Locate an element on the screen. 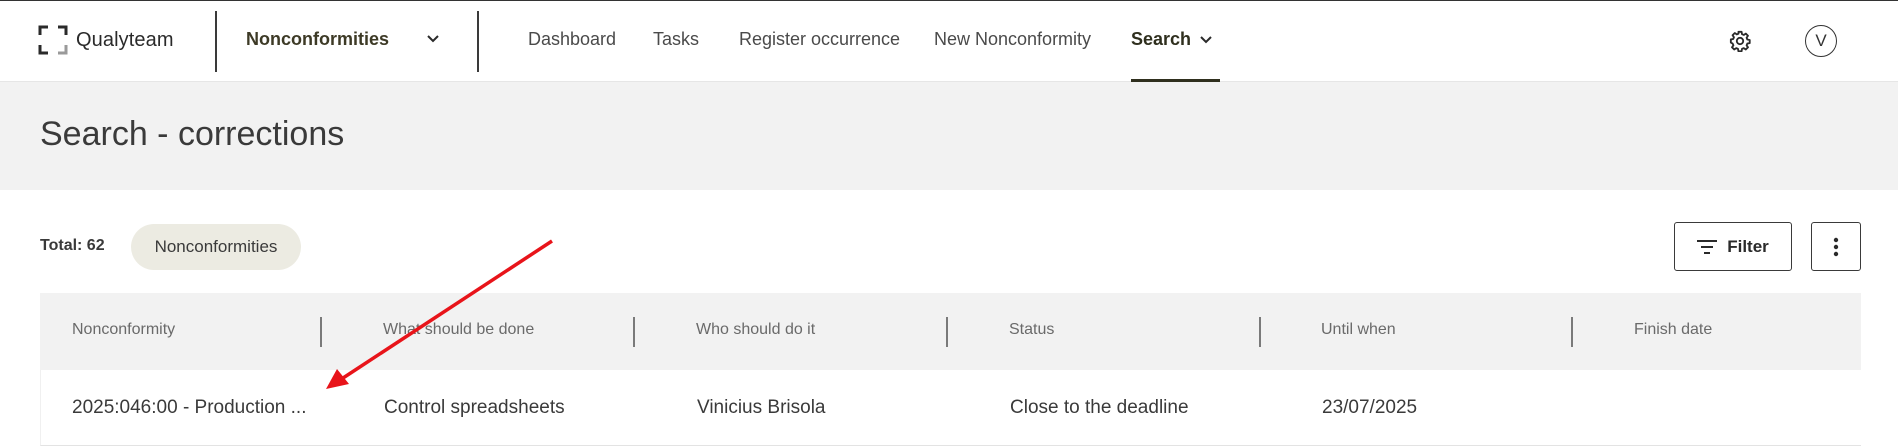 This screenshot has width=1898, height=447. filter-button: Filter is located at coordinates (1733, 246).